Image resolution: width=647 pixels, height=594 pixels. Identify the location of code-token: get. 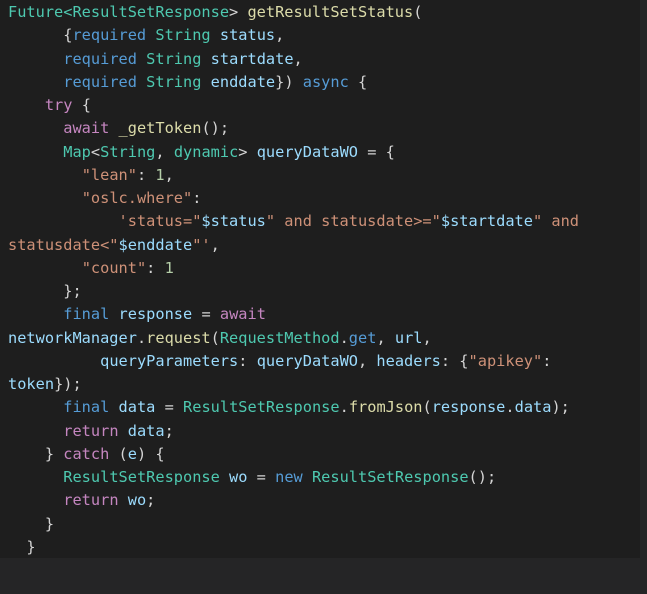
(362, 337).